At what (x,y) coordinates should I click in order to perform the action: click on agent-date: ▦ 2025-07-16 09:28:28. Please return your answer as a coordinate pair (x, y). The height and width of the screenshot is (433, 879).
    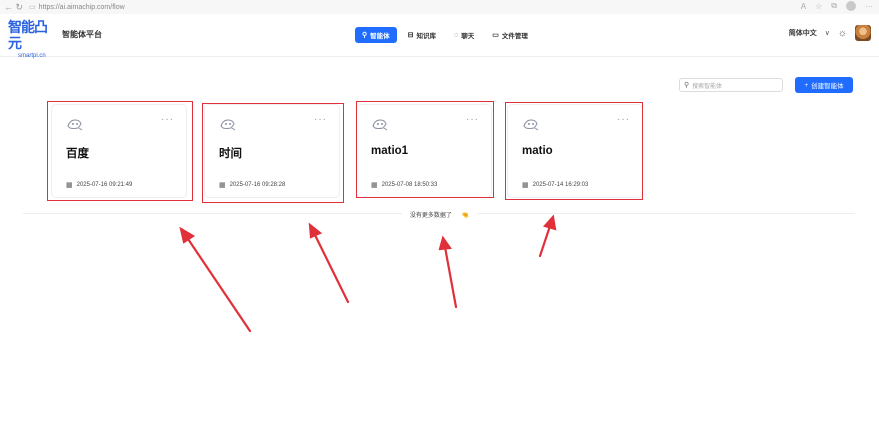
    Looking at the image, I should click on (252, 185).